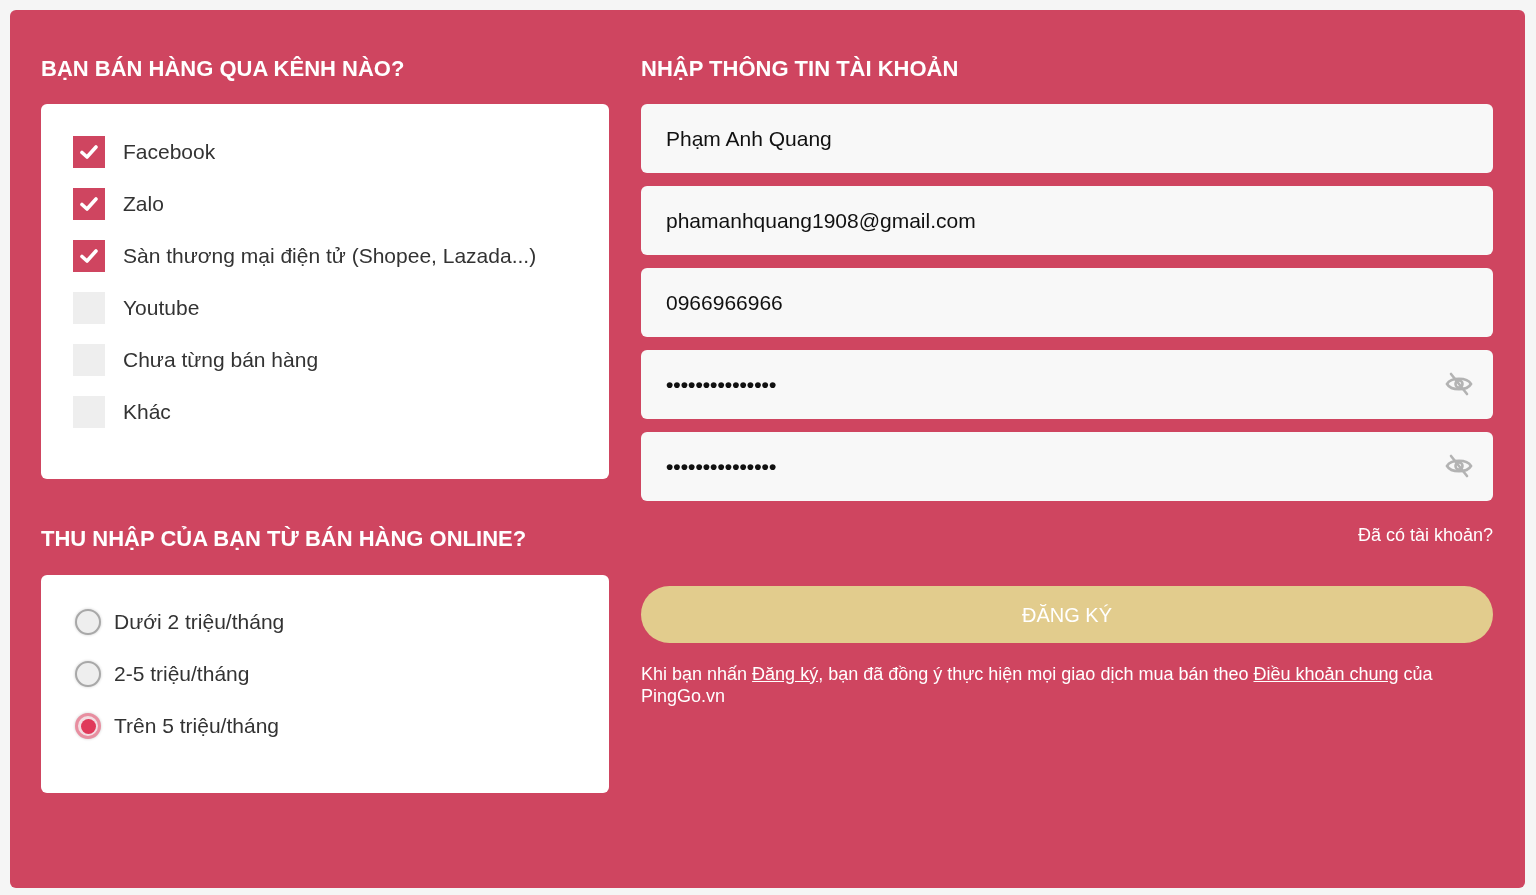 Image resolution: width=1536 pixels, height=895 pixels. Describe the element at coordinates (330, 256) in the screenshot. I see `checkbox-label: Sàn thương mại điện tử (Shopee, Lazada...)` at that location.